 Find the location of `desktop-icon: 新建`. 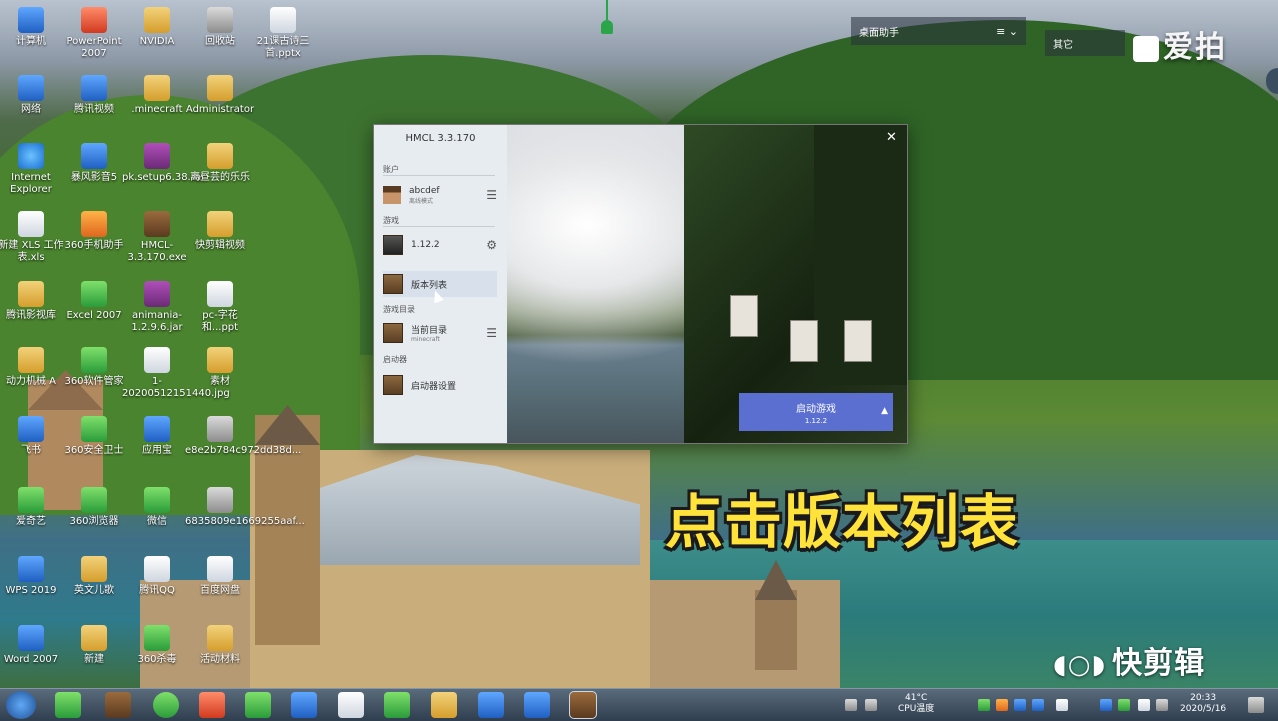

desktop-icon: 新建 is located at coordinates (94, 645).